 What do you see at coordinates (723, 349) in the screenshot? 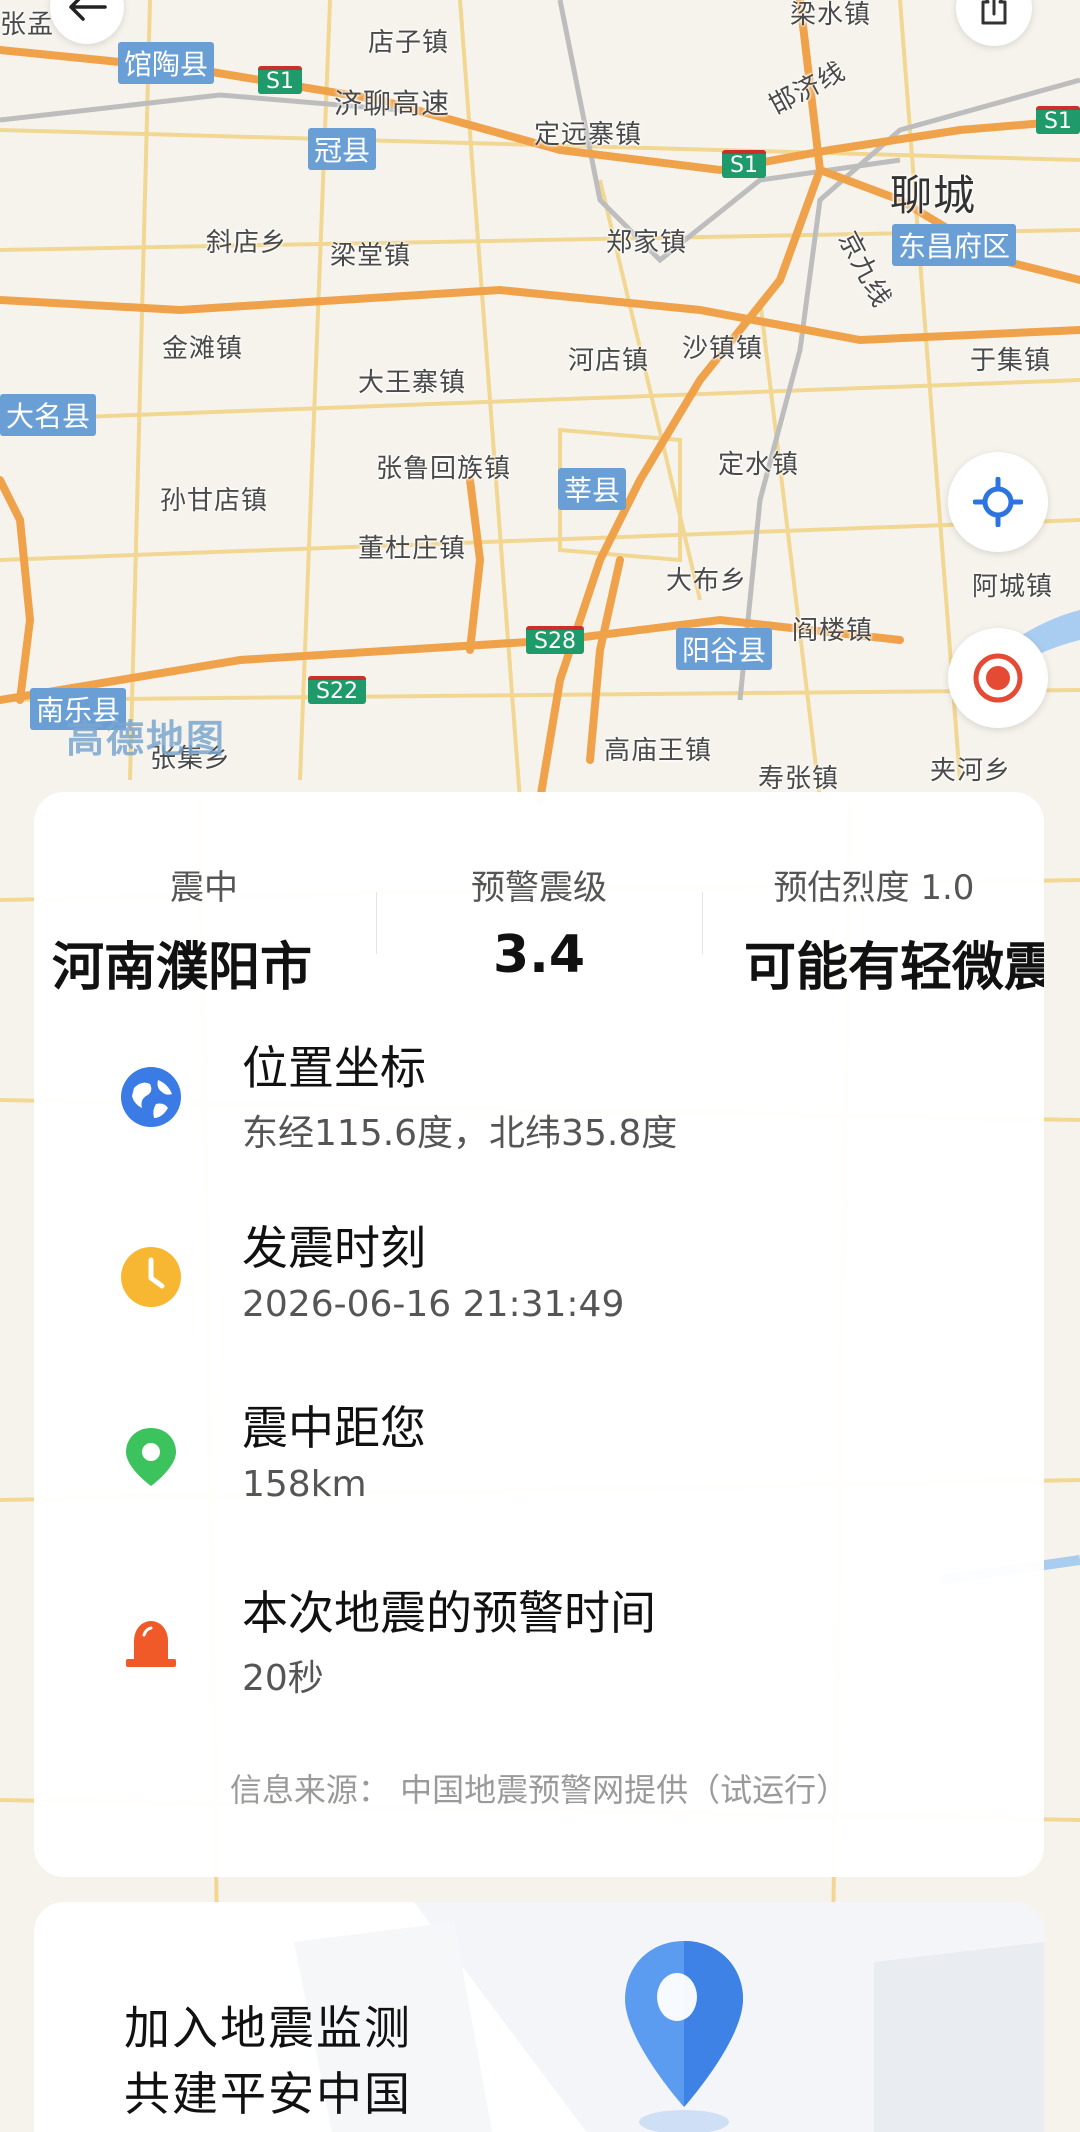
I see `place-label: 沙镇镇` at bounding box center [723, 349].